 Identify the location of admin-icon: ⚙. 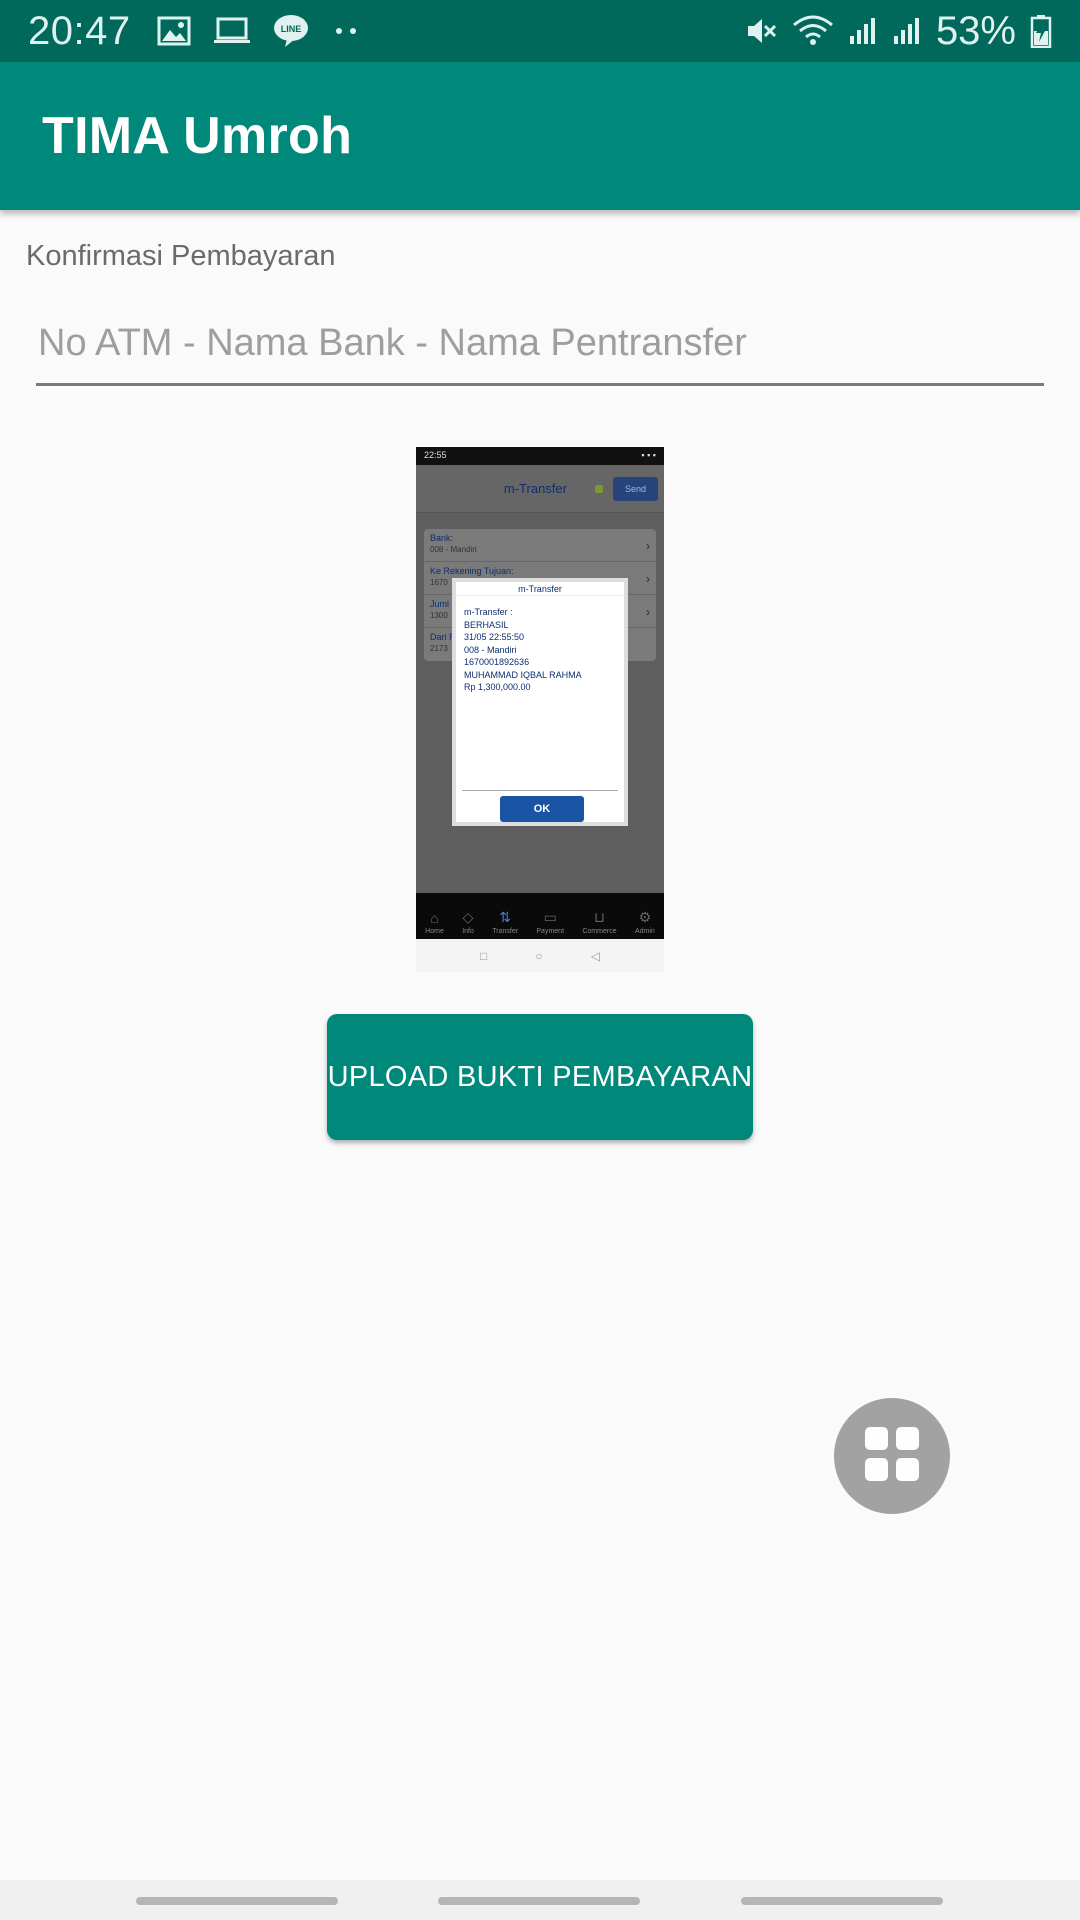
(645, 917).